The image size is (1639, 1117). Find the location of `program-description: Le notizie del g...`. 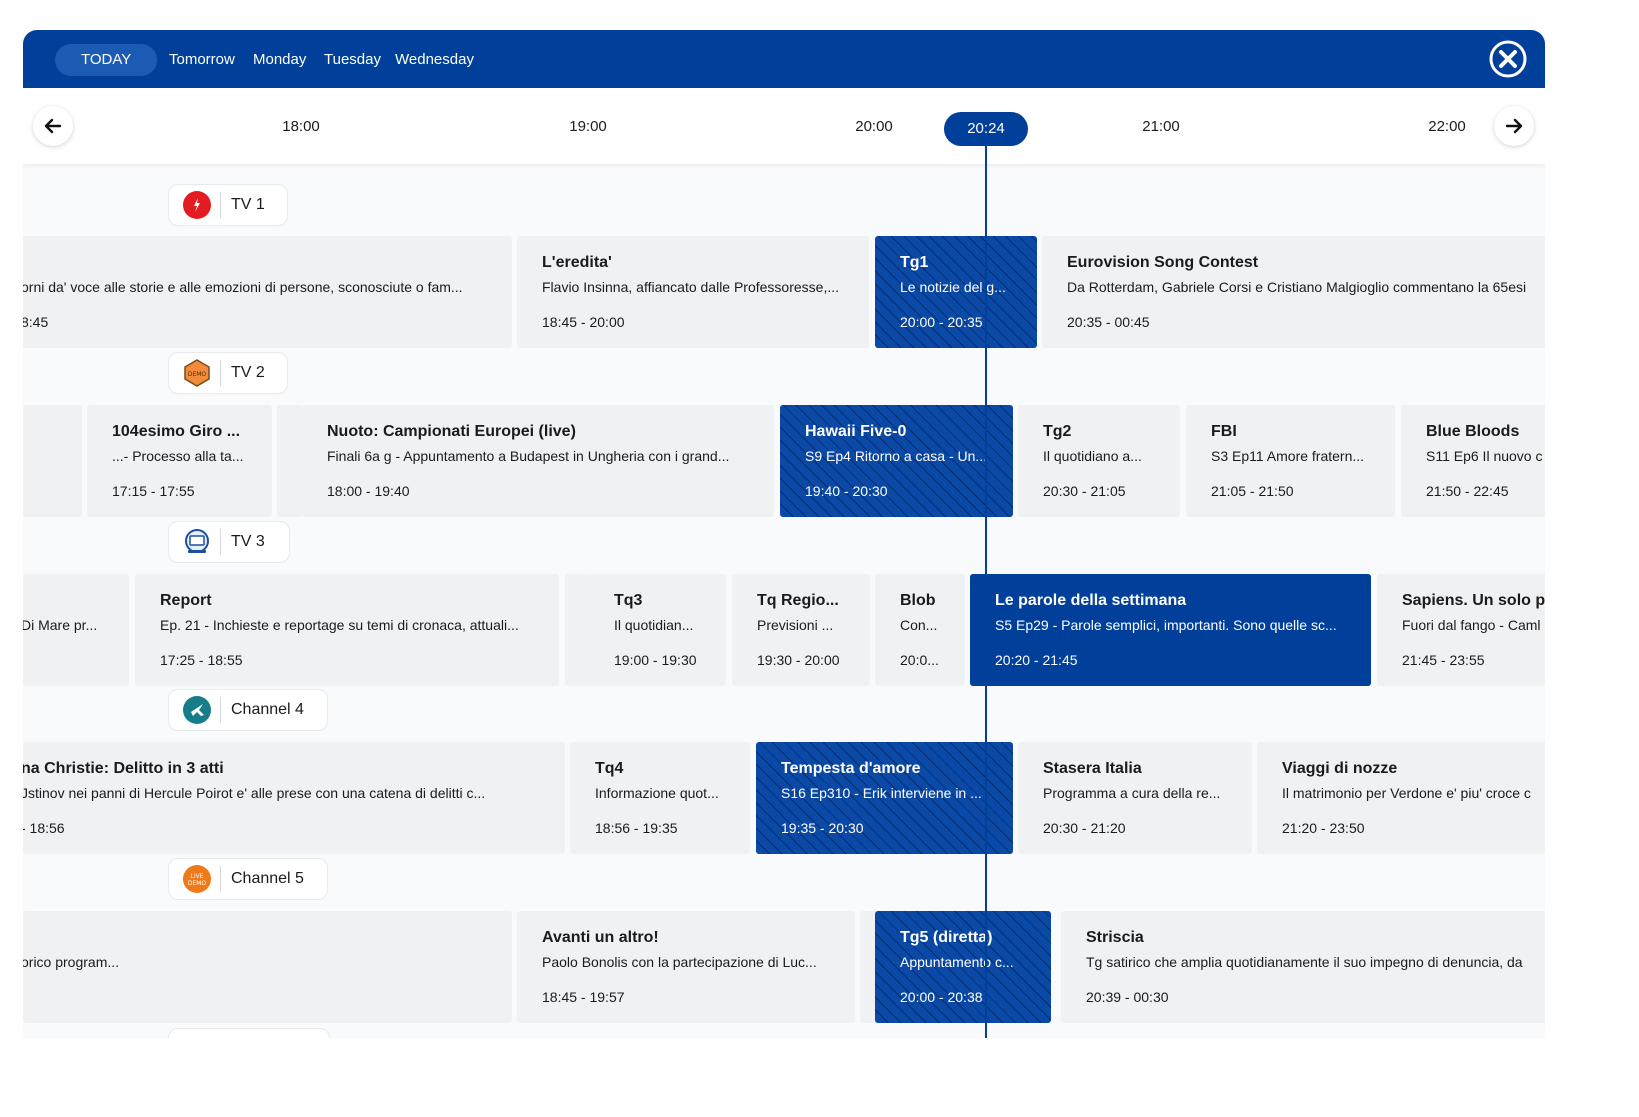

program-description: Le notizie del g... is located at coordinates (953, 287).